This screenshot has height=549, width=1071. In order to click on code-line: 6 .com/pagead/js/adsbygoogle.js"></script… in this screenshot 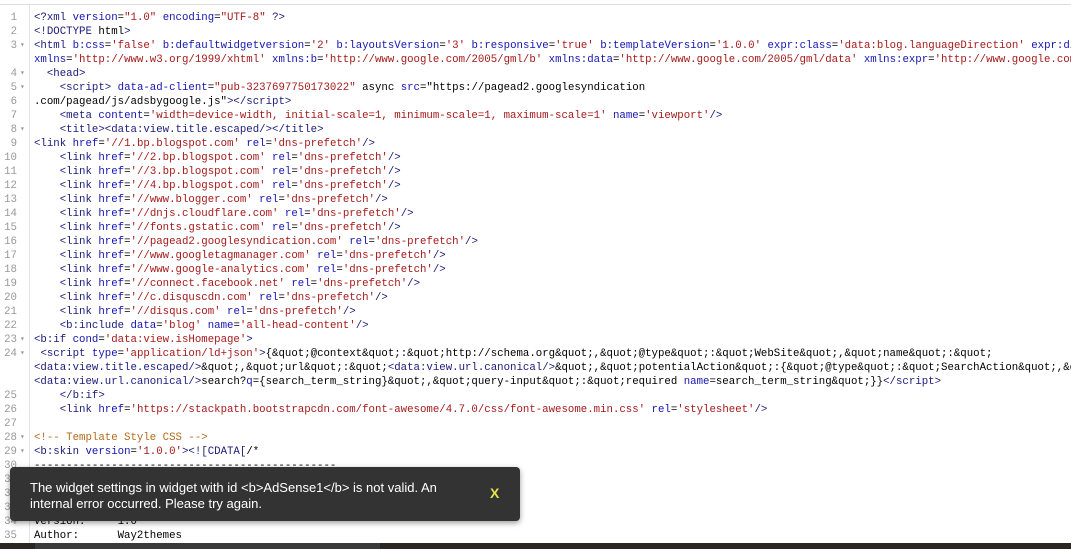, I will do `click(535, 102)`.